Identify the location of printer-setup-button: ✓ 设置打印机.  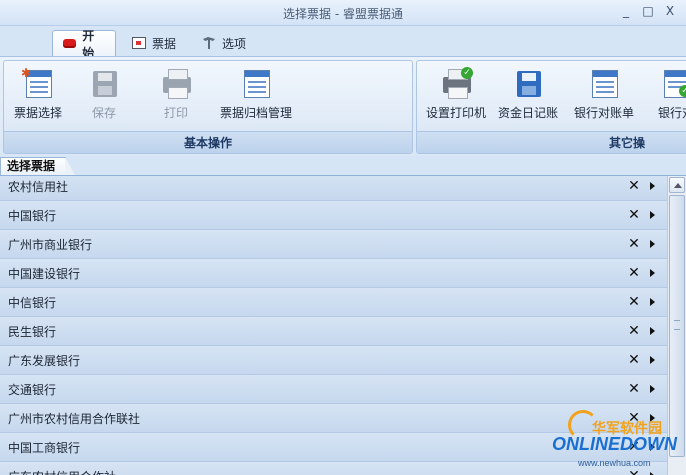
(456, 94).